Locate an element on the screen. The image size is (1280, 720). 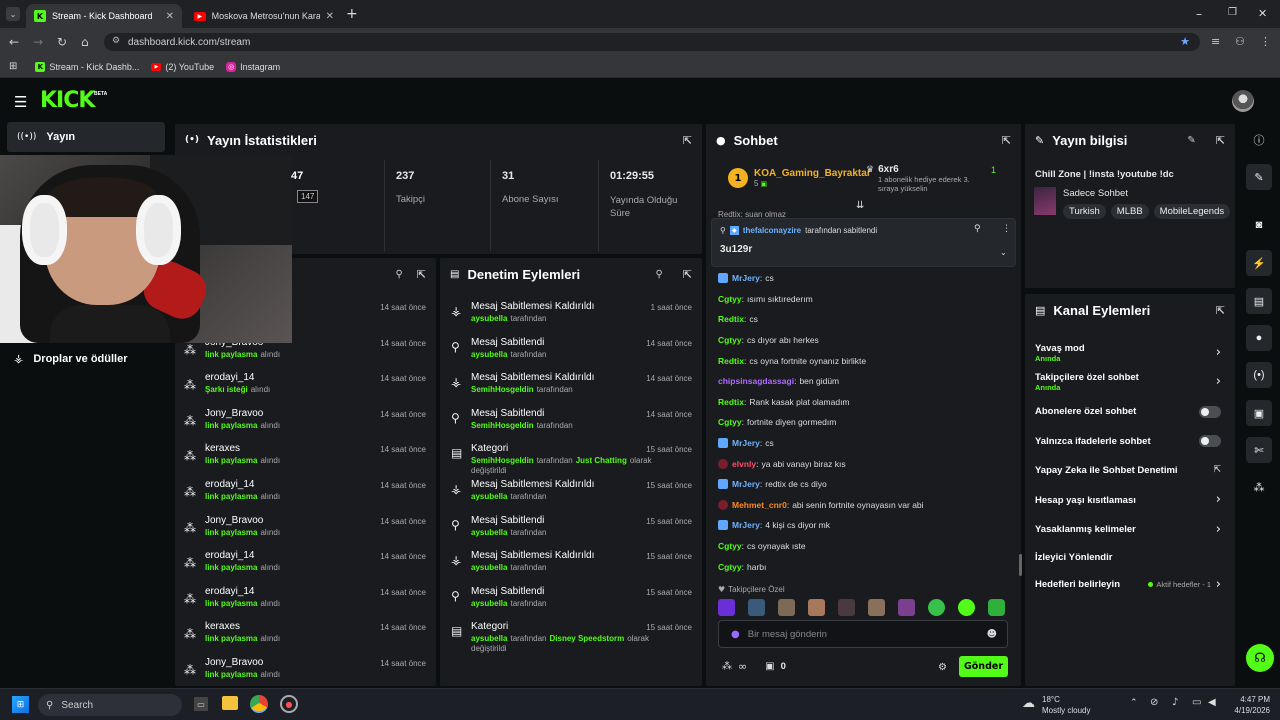
infinity-icon: ∞ is located at coordinates (742, 666).